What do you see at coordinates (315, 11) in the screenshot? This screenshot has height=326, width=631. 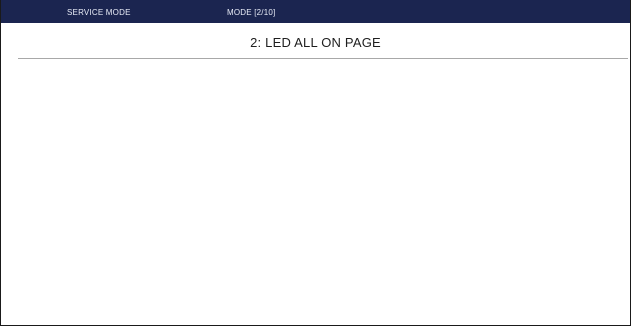 I see `top-status-bar: SERVICE MODE MODE [2/10]` at bounding box center [315, 11].